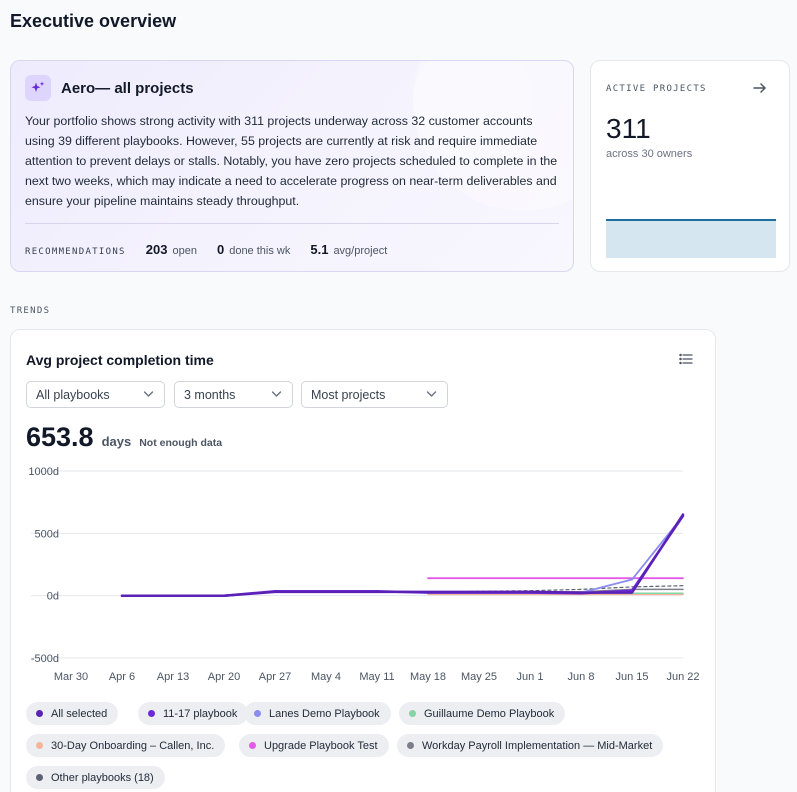  Describe the element at coordinates (224, 677) in the screenshot. I see `x-tick-label: Apr 20` at that location.